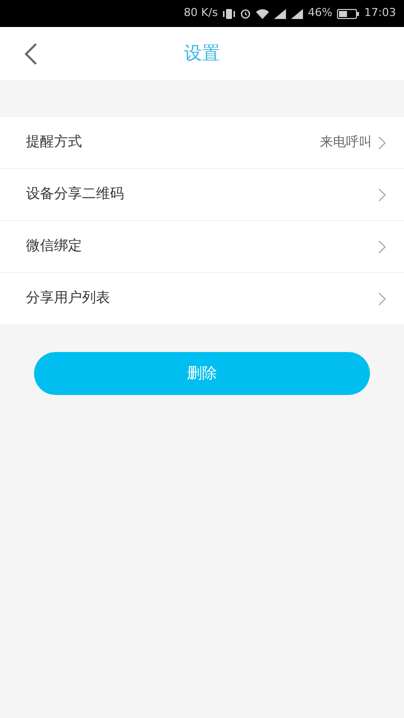 The height and width of the screenshot is (718, 404). I want to click on vibrate-icon, so click(228, 13).